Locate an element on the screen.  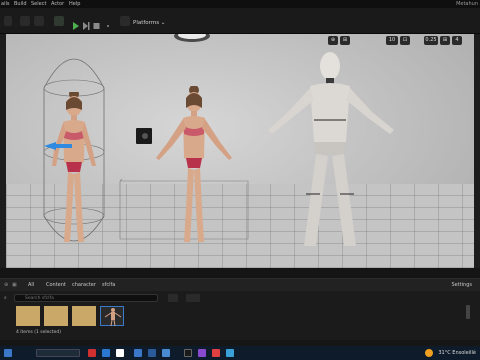
store-icon is located at coordinates (152, 353).